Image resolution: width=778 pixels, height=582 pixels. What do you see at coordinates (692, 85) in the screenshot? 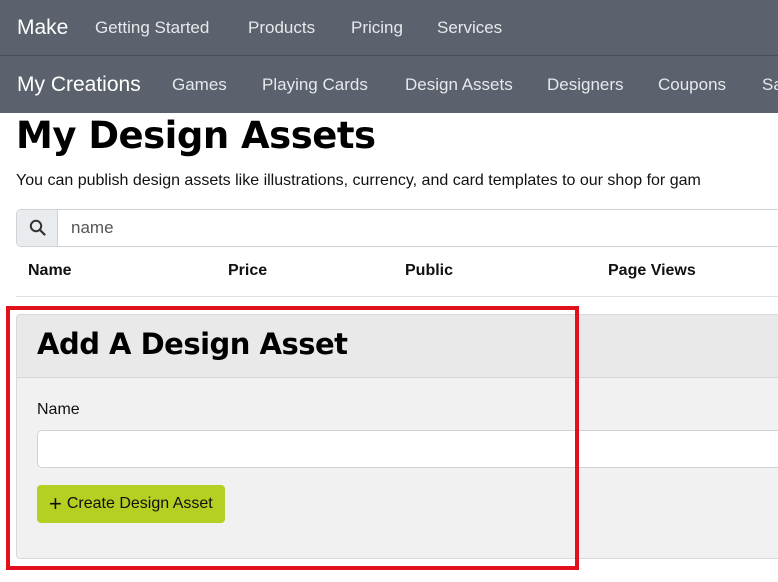
I see `subnav-coupons: Coupons` at bounding box center [692, 85].